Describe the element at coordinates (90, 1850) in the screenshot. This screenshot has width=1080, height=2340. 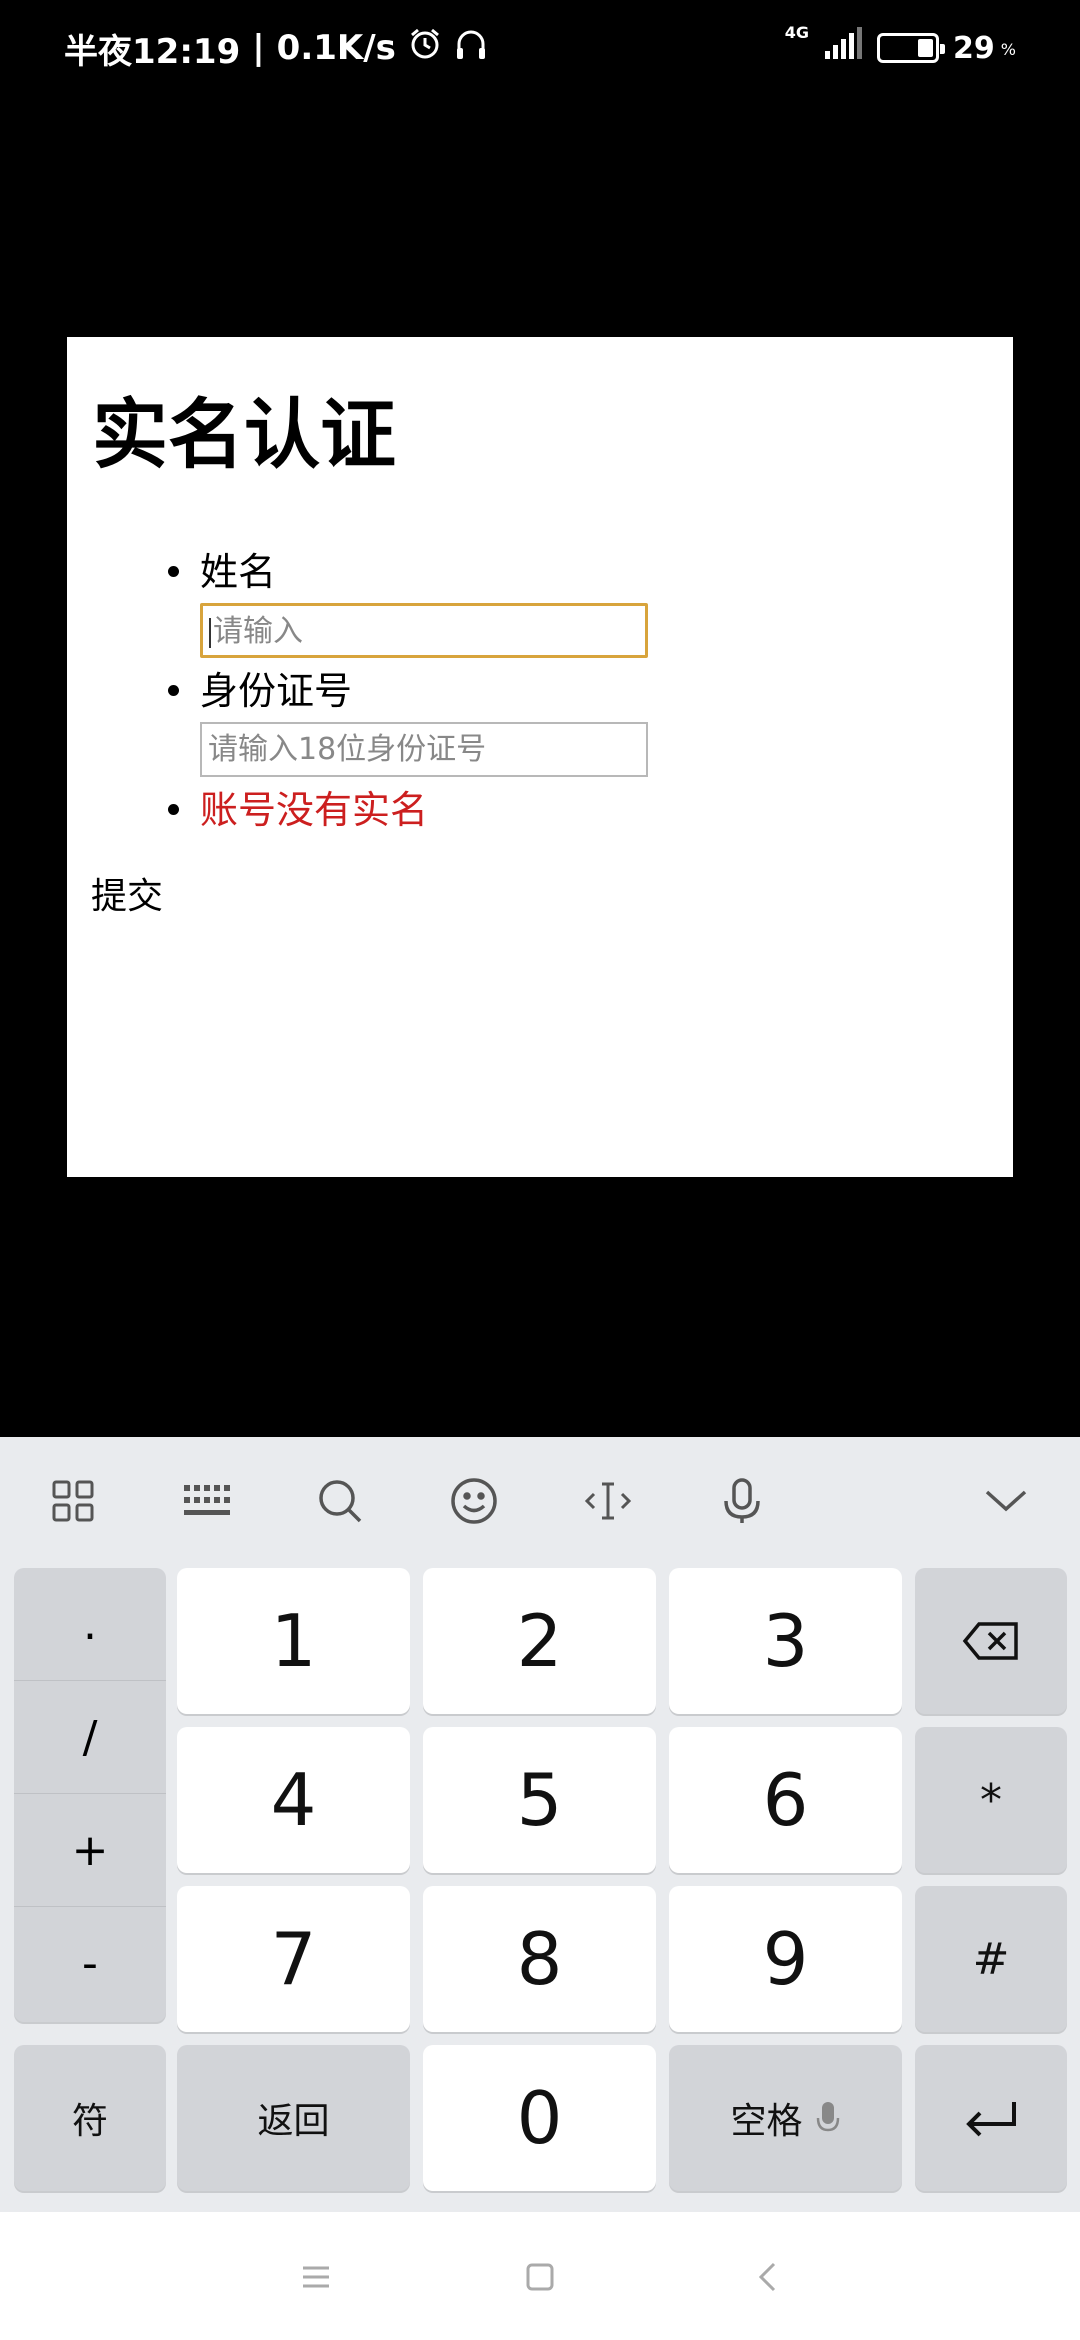
I see `symbol-key-plus: +` at that location.